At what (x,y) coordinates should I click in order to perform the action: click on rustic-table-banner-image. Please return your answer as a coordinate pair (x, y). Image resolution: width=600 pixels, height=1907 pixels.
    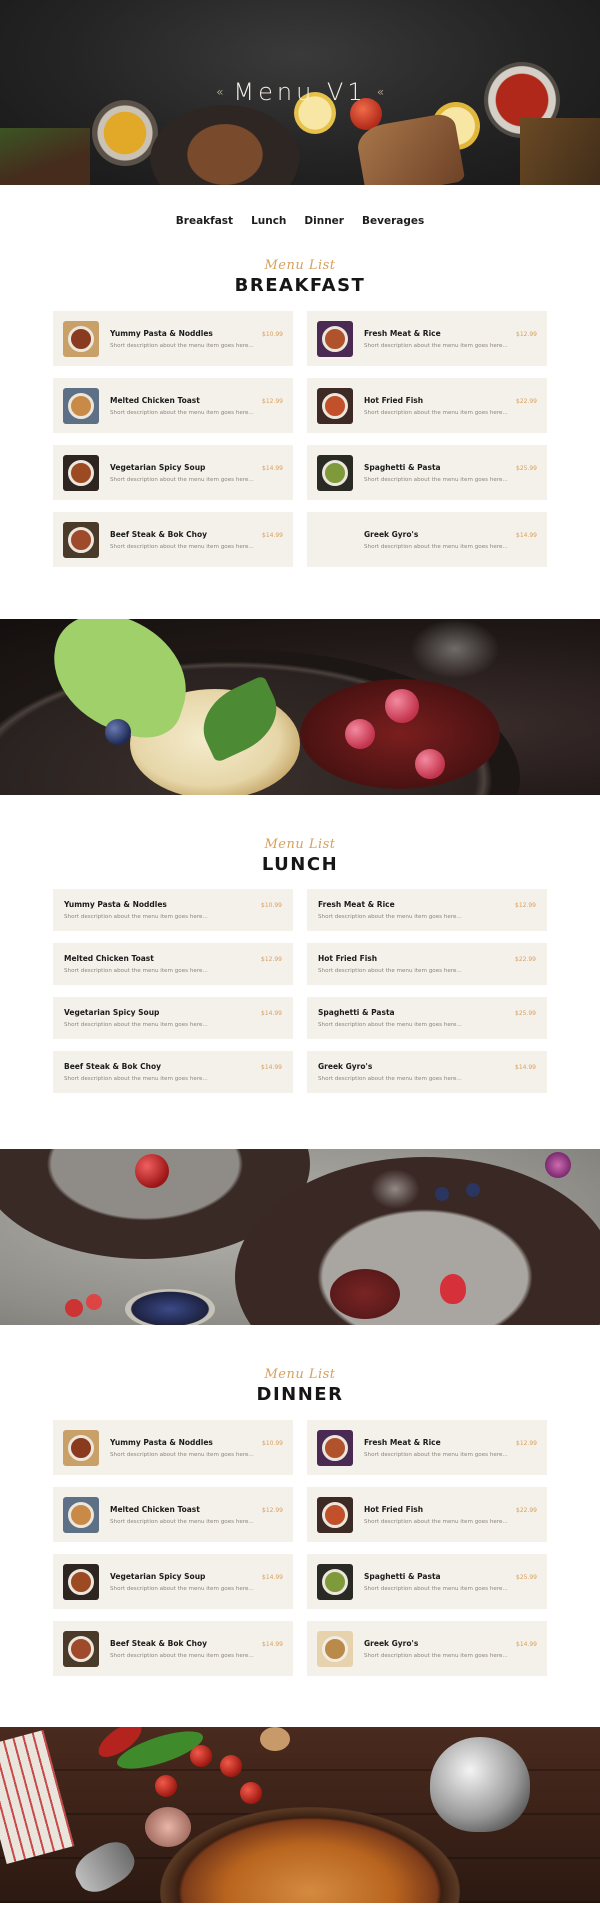
    Looking at the image, I should click on (300, 1815).